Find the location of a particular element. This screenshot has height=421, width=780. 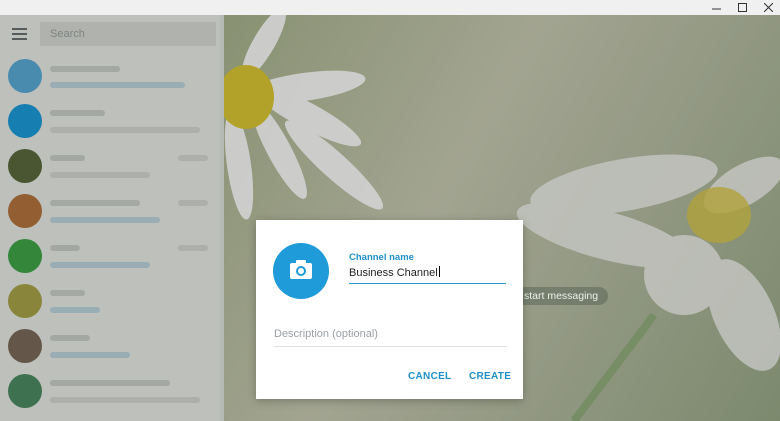

maximize-icon is located at coordinates (742, 7).